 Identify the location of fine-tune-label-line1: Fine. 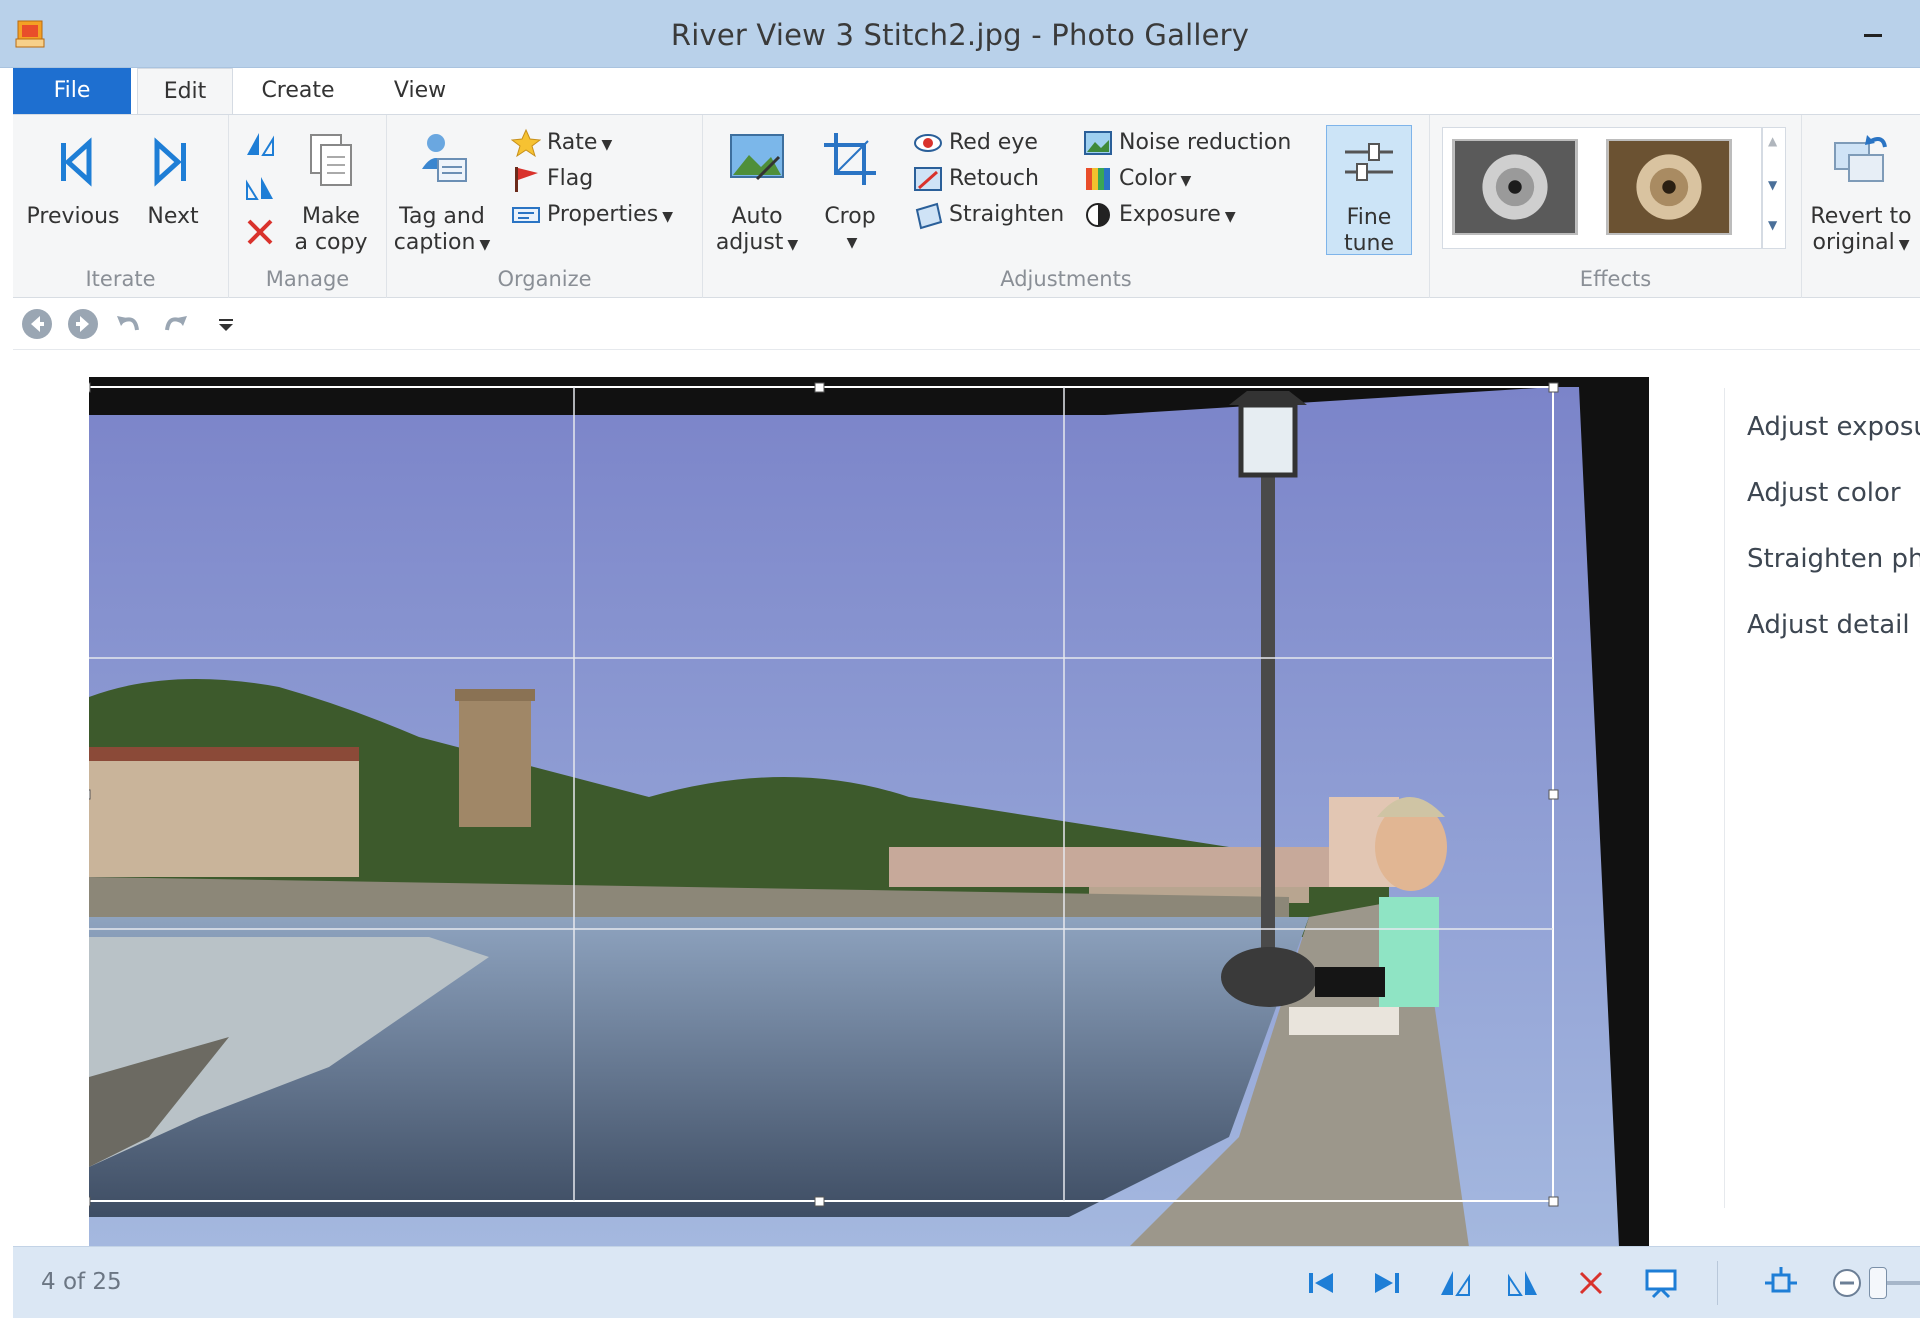
(1369, 217).